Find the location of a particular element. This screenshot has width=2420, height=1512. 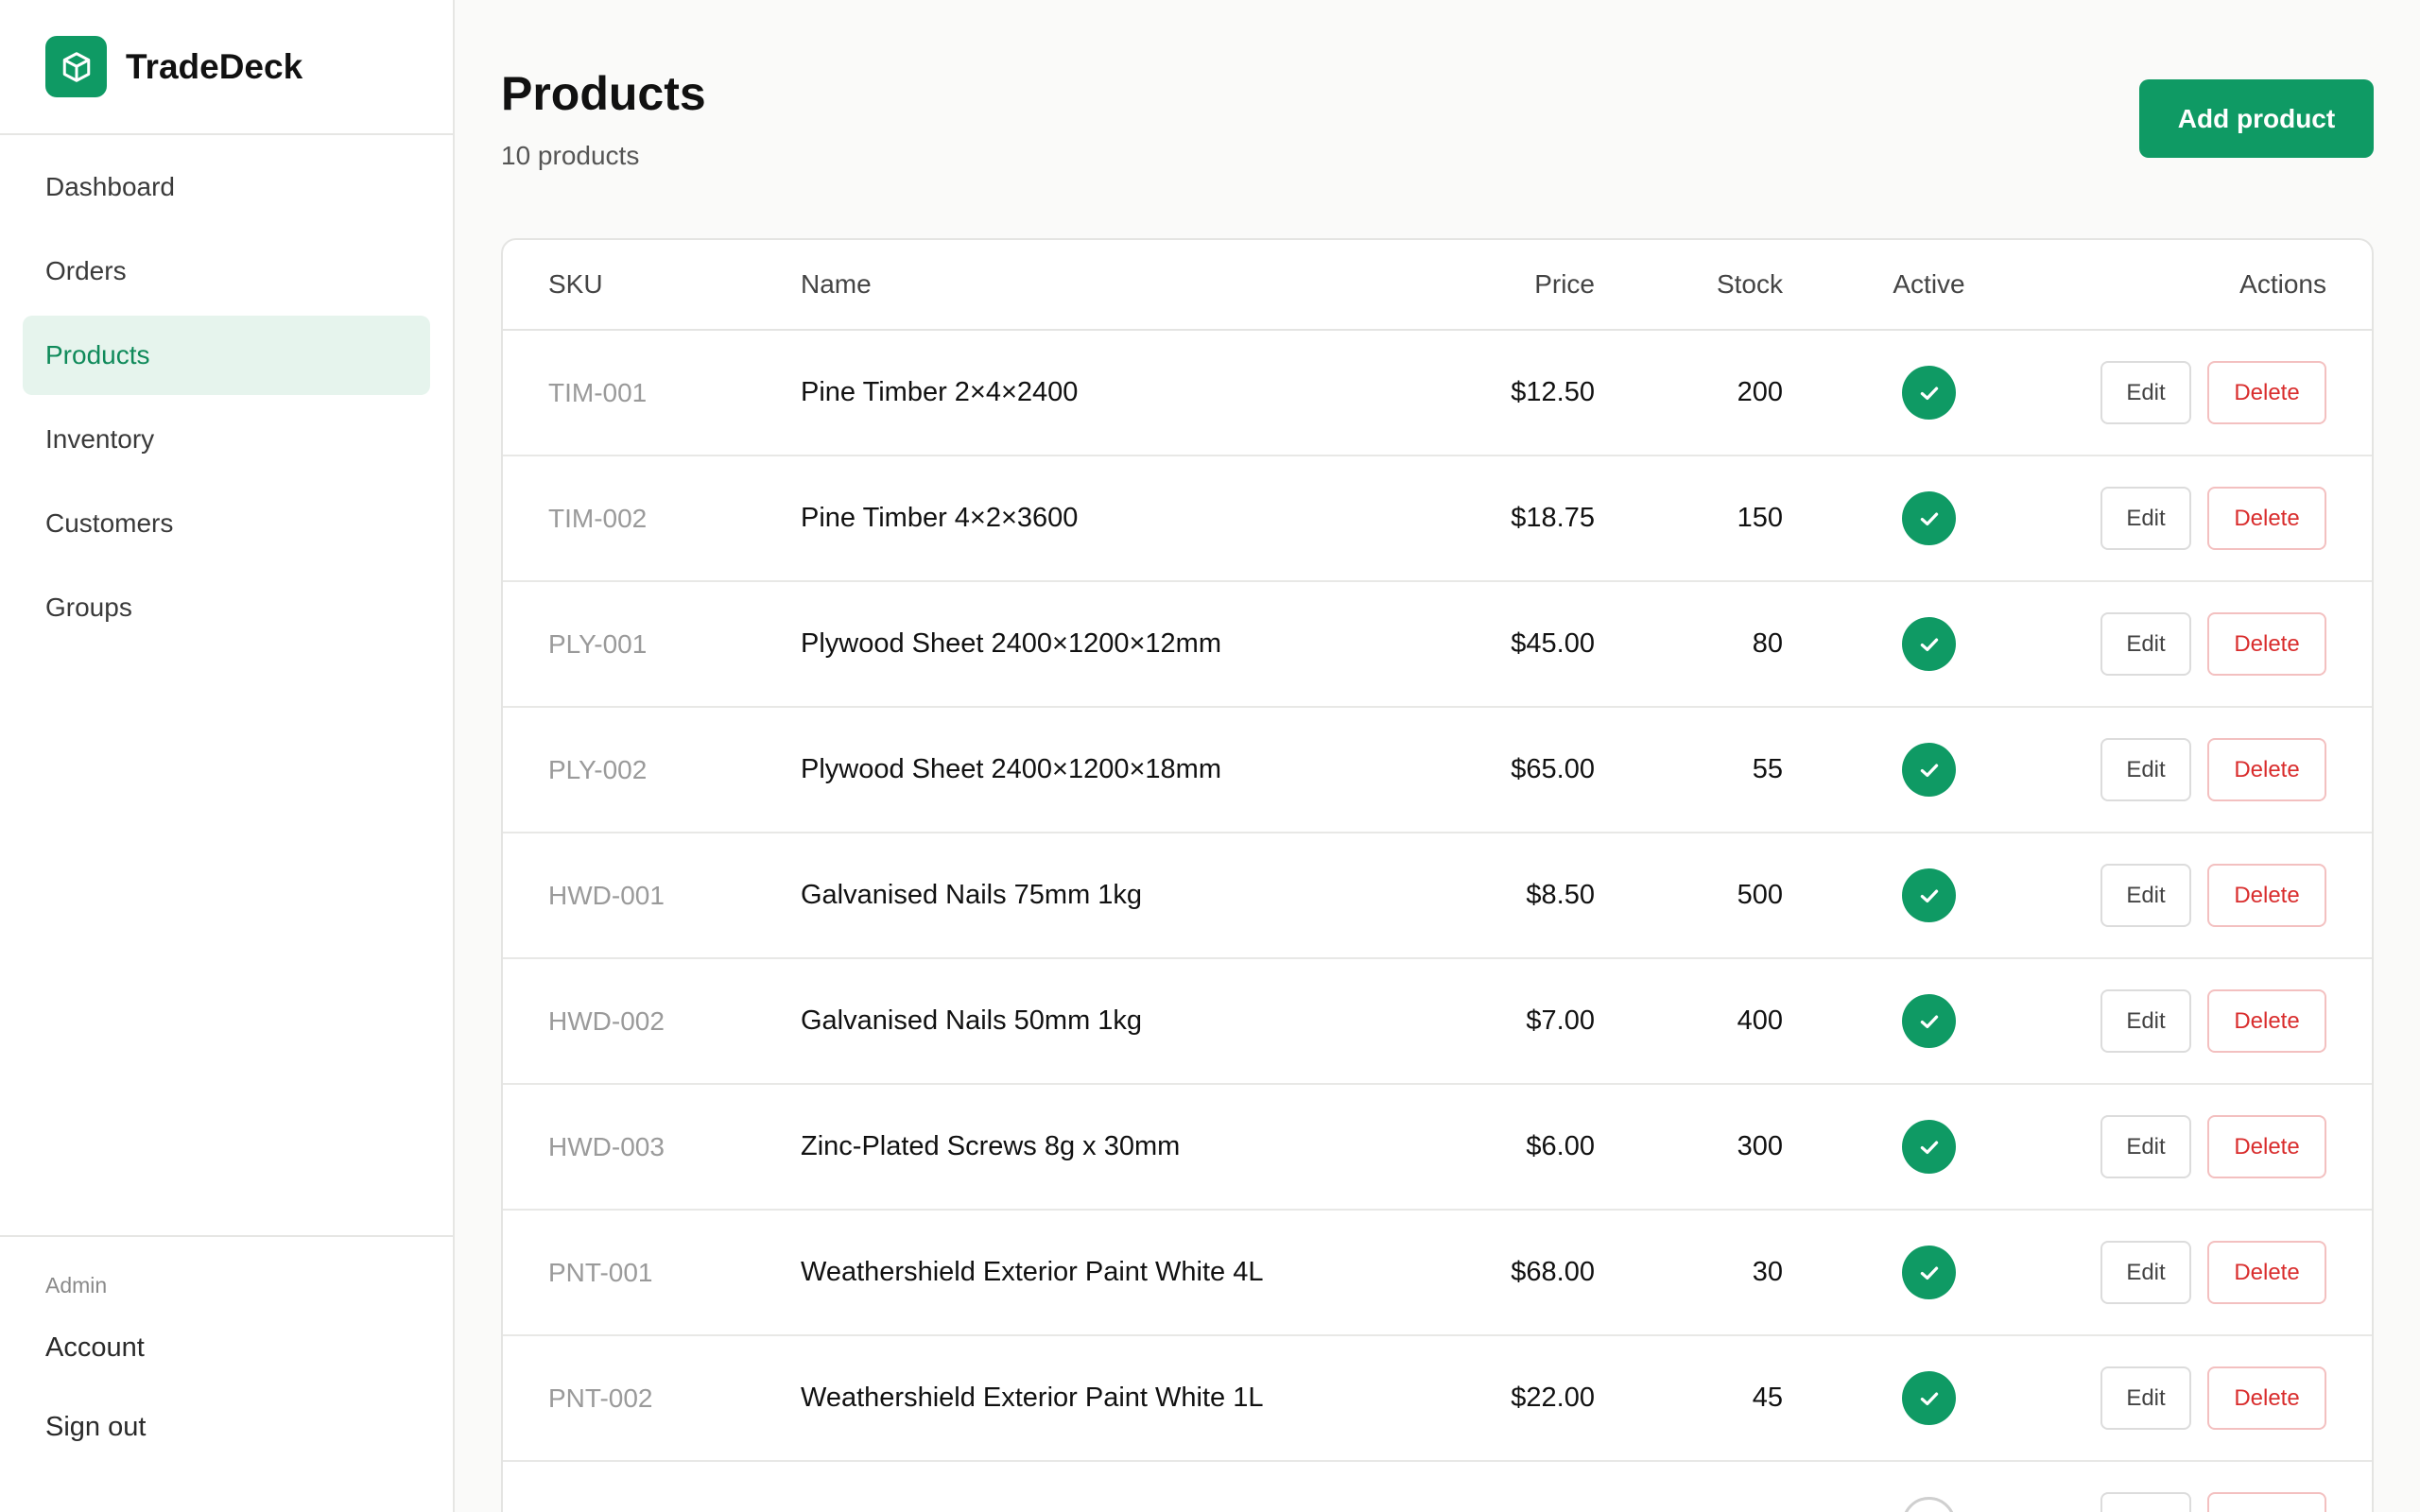

row-name: Galvanised Nails 50mm 1kg is located at coordinates (972, 1020).